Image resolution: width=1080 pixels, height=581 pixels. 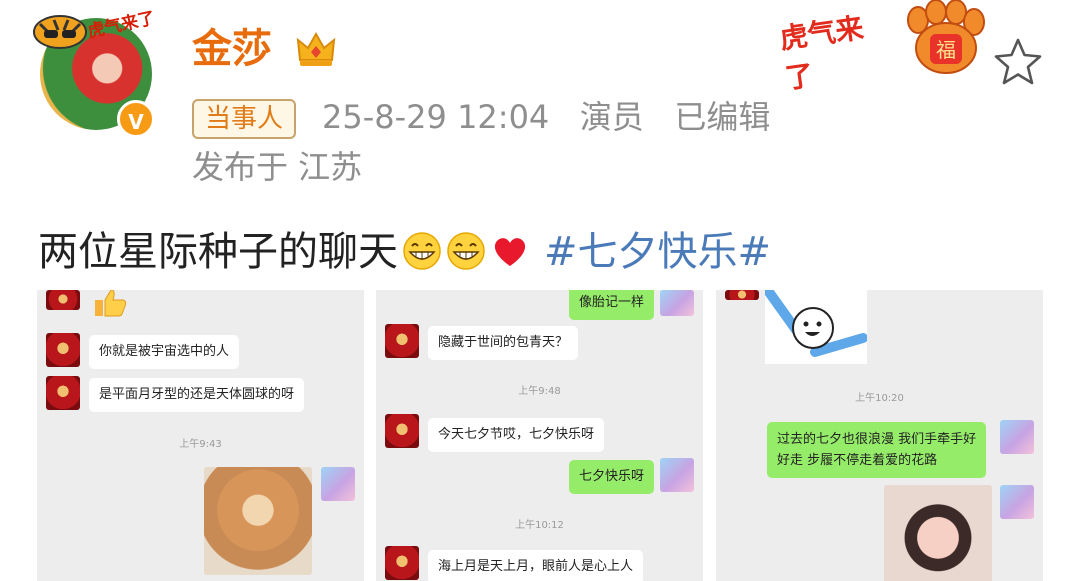 I want to click on paw-icon: 福, so click(x=946, y=37).